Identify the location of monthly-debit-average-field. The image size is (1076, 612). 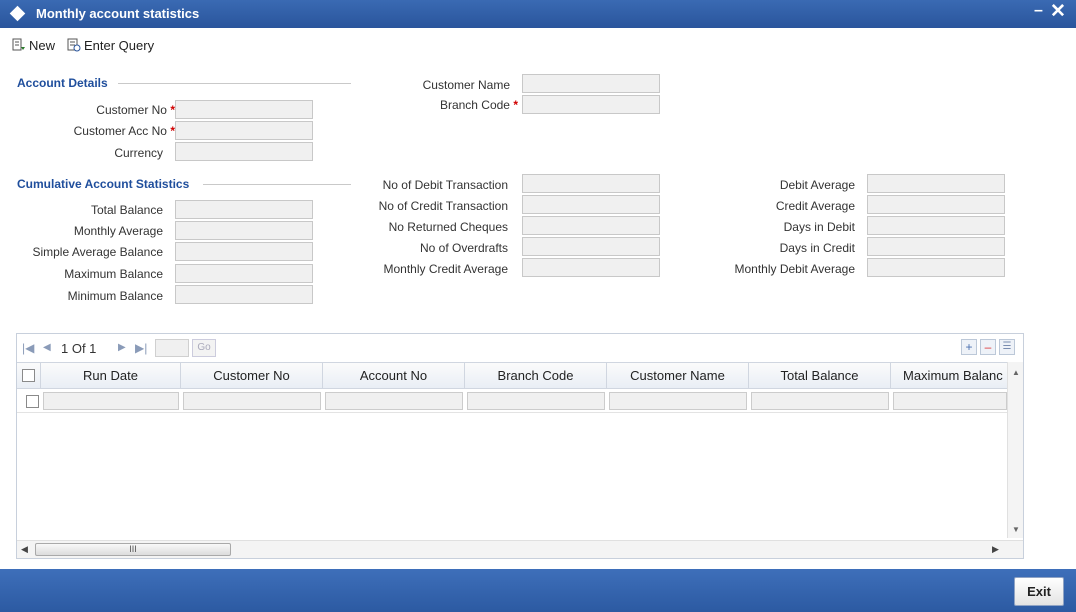
(936, 267).